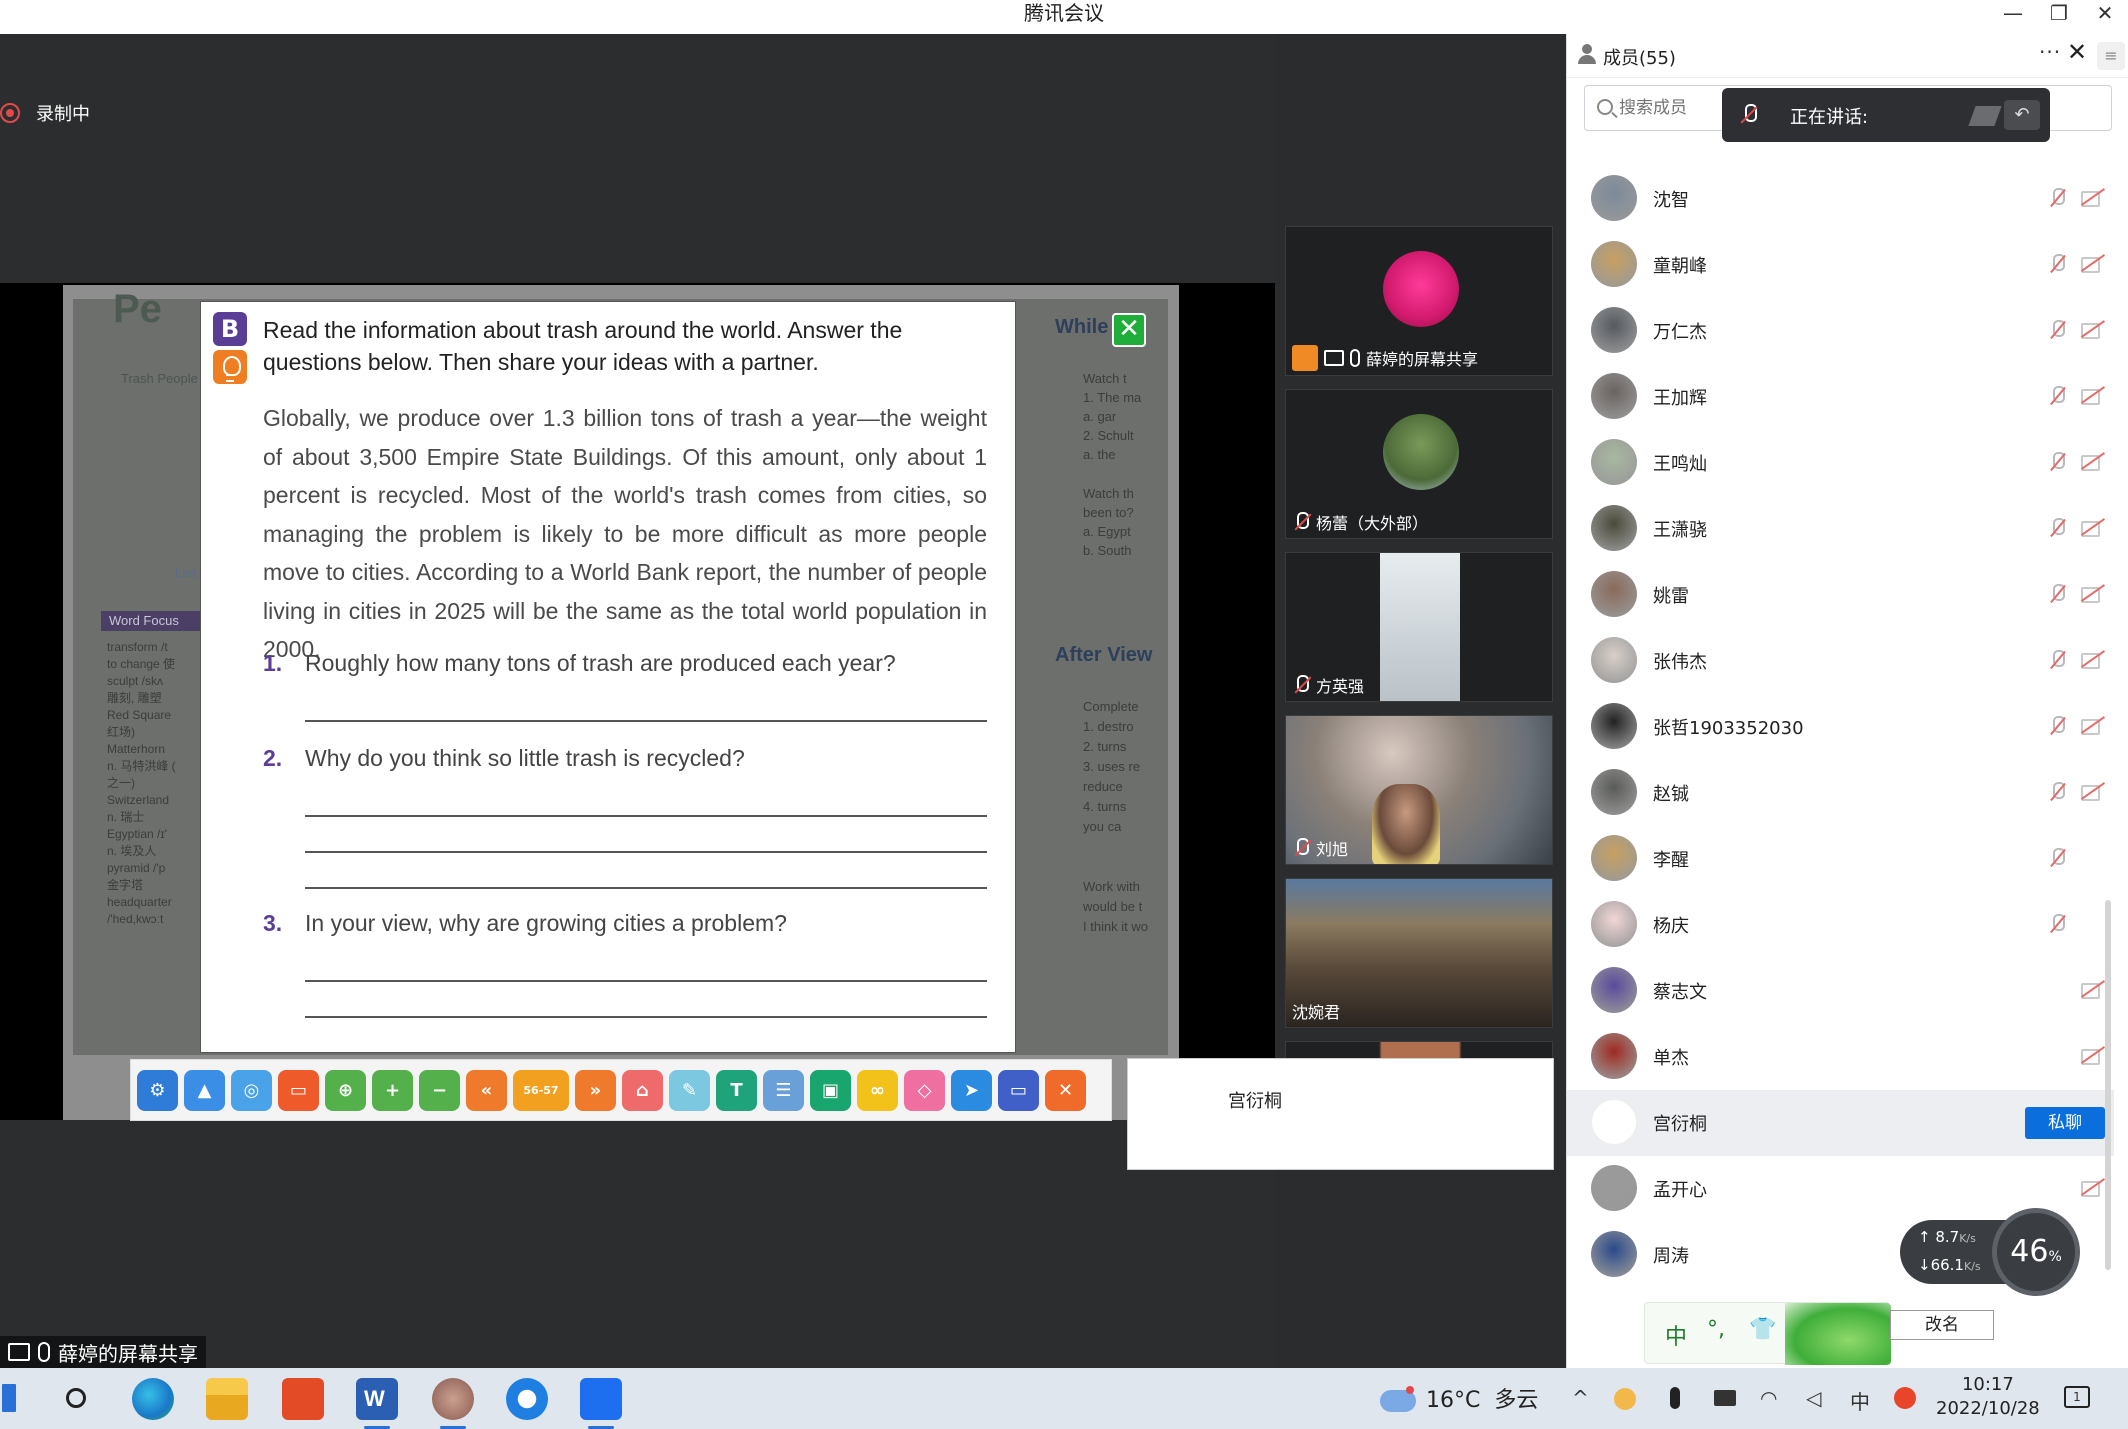 The image size is (2128, 1429). Describe the element at coordinates (1942, 1325) in the screenshot. I see `rename-button: 改名` at that location.